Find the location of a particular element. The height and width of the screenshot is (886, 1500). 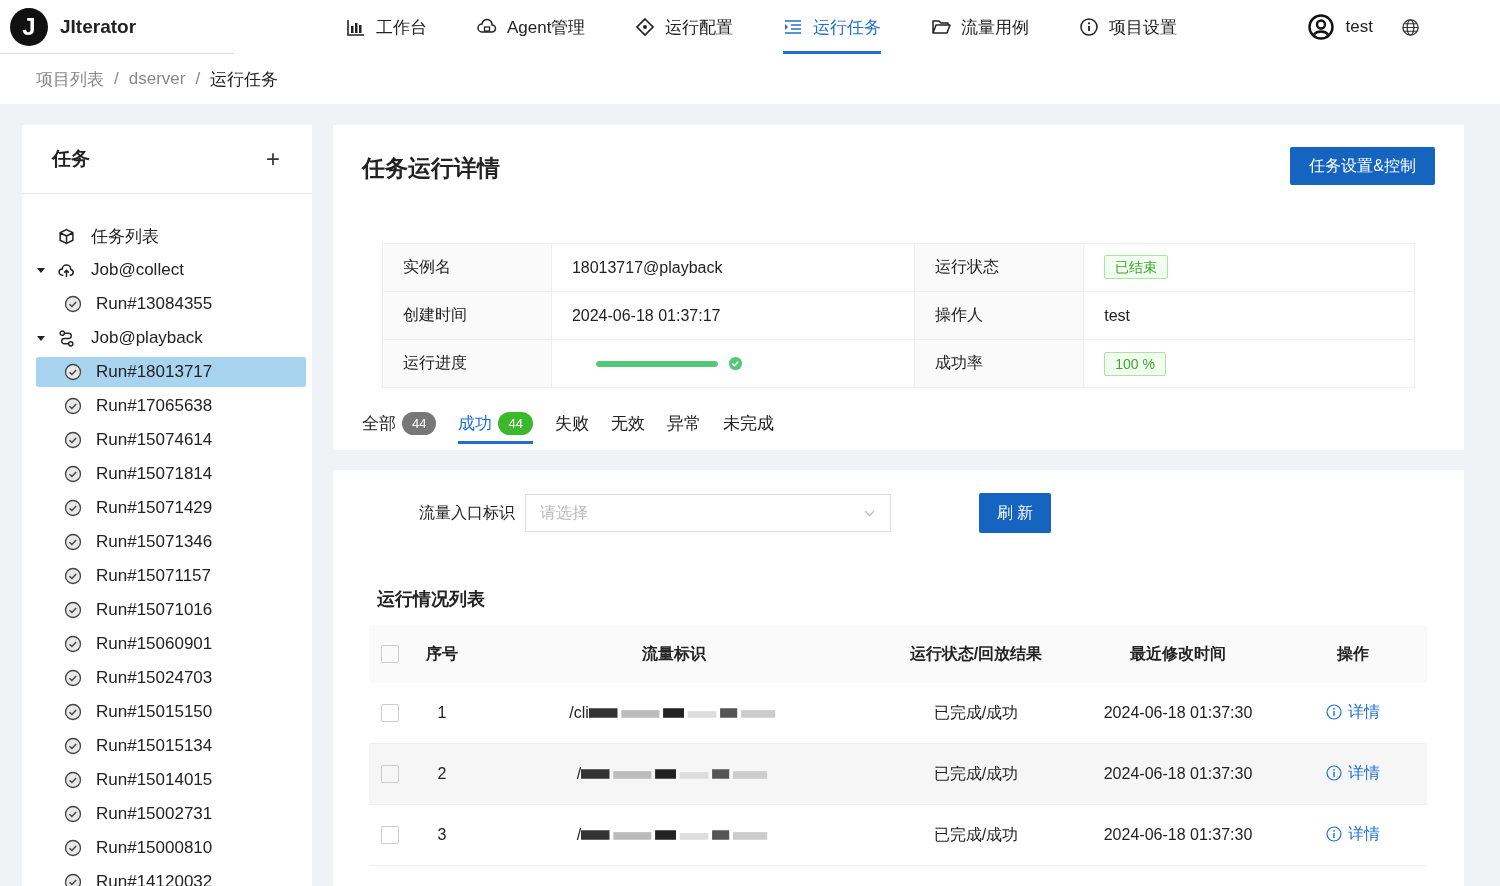

current-page-label: 运行任务 is located at coordinates (244, 79).